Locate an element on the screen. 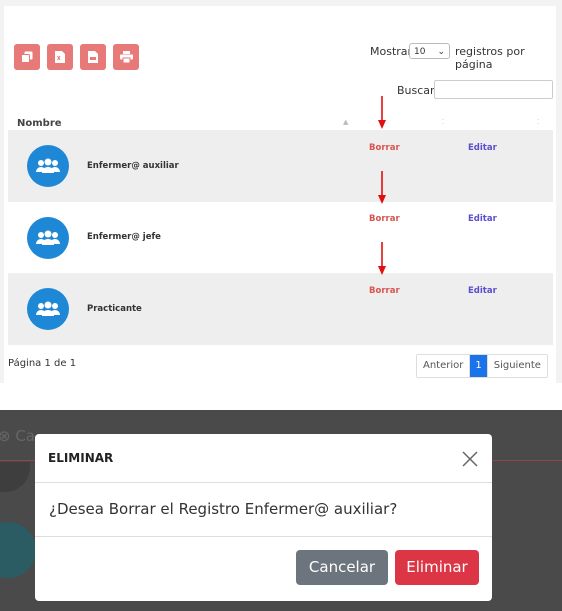 Image resolution: width=562 pixels, height=611 pixels. copy-button is located at coordinates (27, 57).